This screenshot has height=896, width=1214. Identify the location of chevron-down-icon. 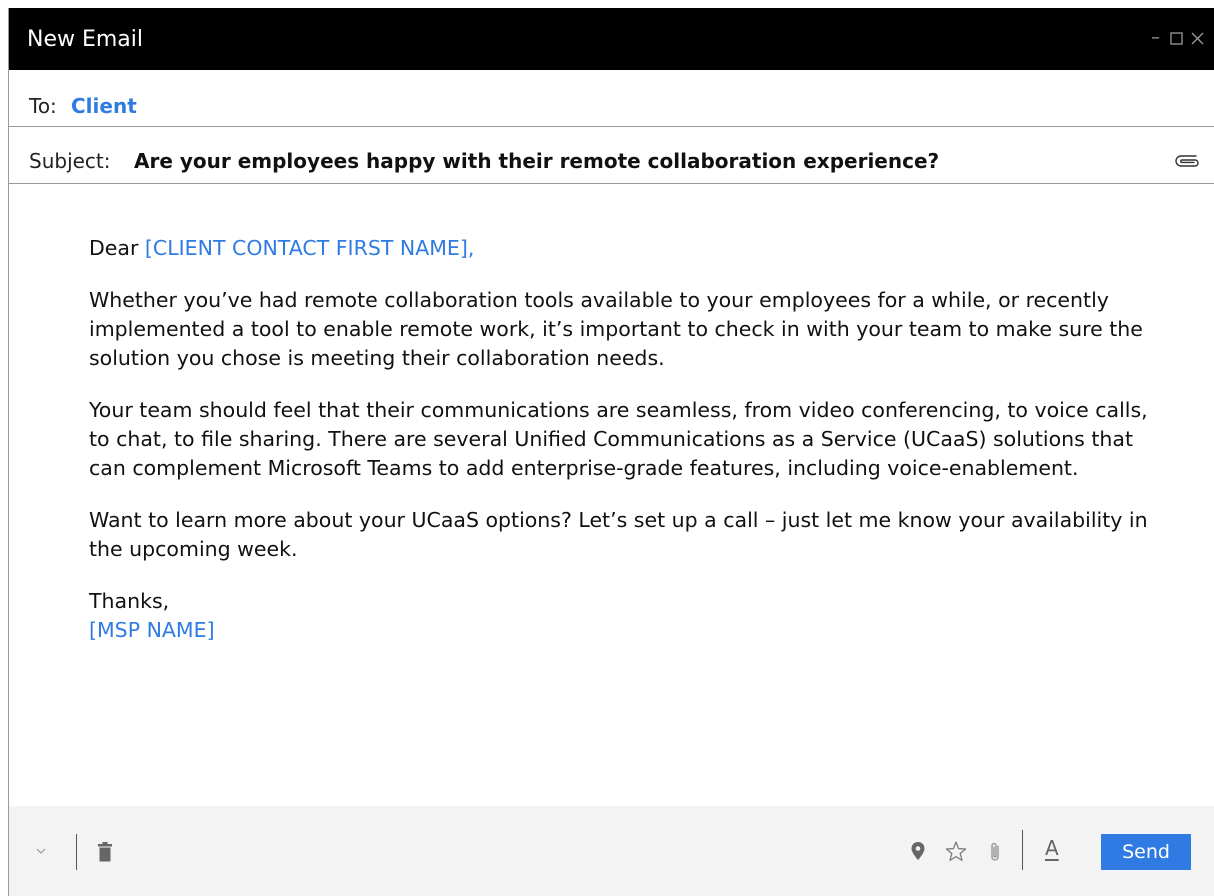
(41, 851).